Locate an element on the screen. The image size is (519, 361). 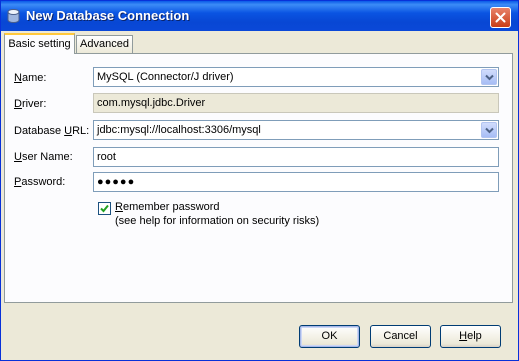
user-name-value: root is located at coordinates (106, 157).